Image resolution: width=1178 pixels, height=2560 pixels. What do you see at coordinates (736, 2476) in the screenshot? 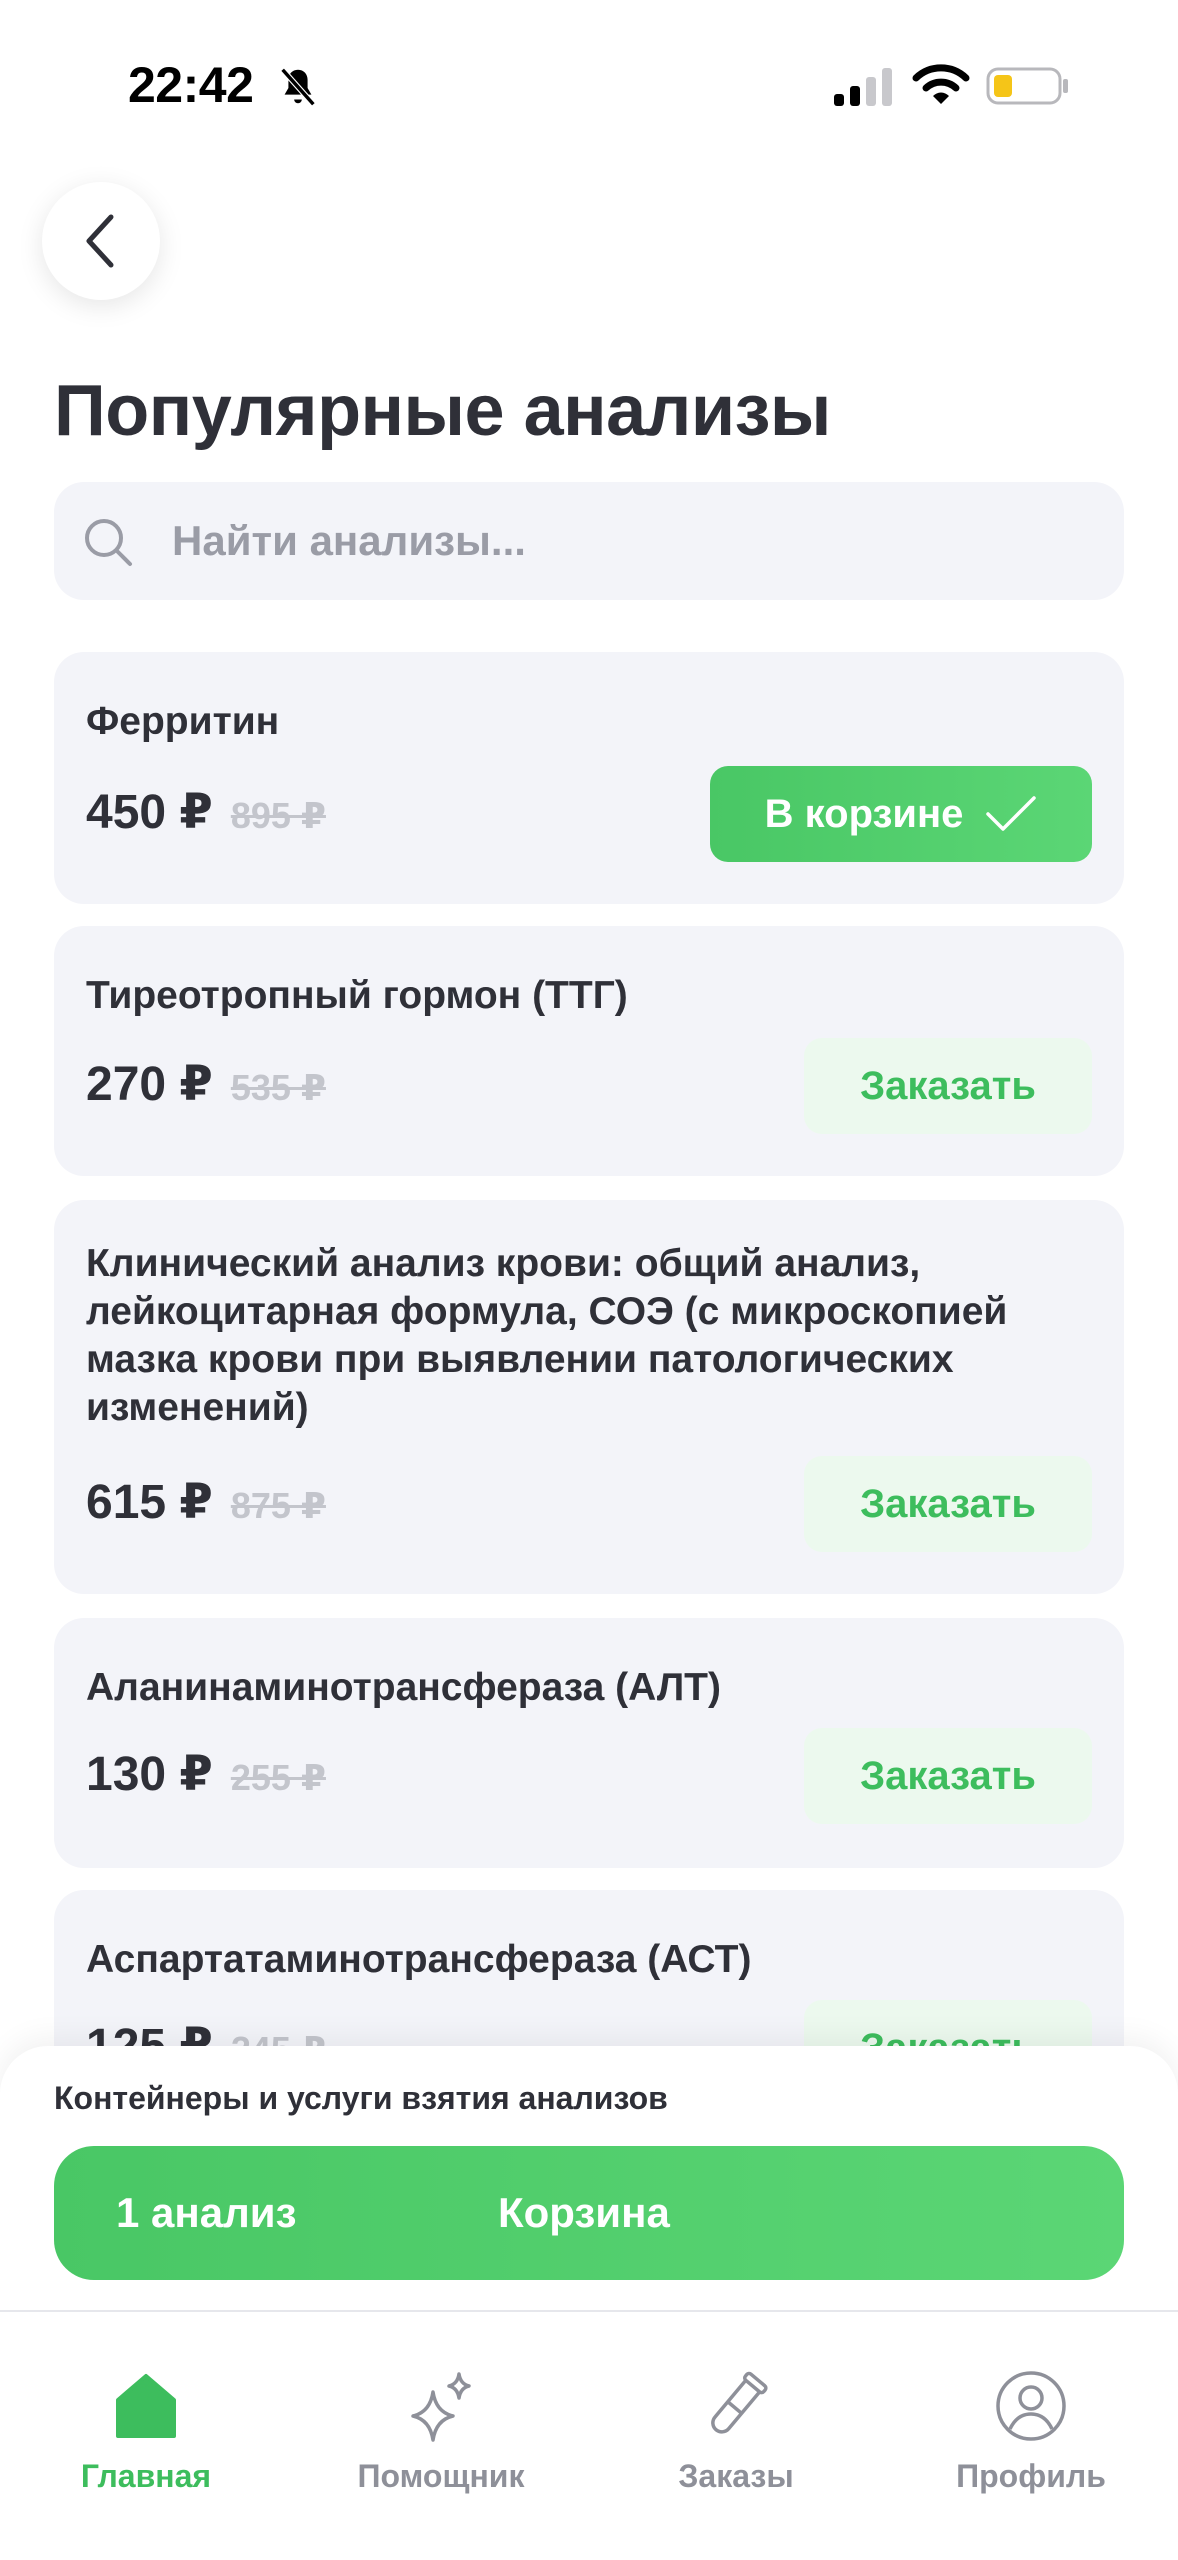
I see `tab-label: Заказы` at bounding box center [736, 2476].